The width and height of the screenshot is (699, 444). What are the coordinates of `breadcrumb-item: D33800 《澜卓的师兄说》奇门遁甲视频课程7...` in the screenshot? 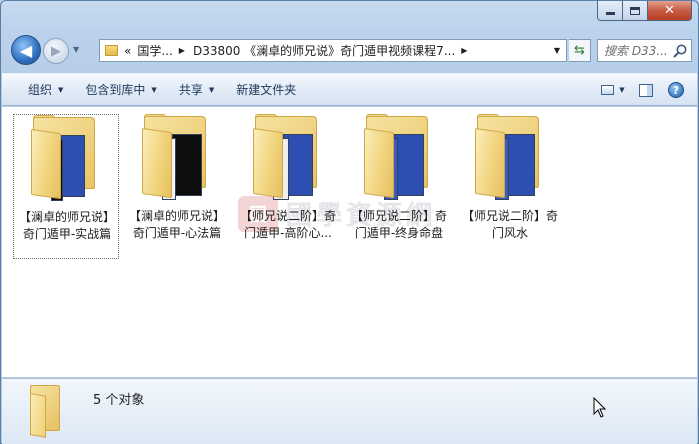 It's located at (324, 50).